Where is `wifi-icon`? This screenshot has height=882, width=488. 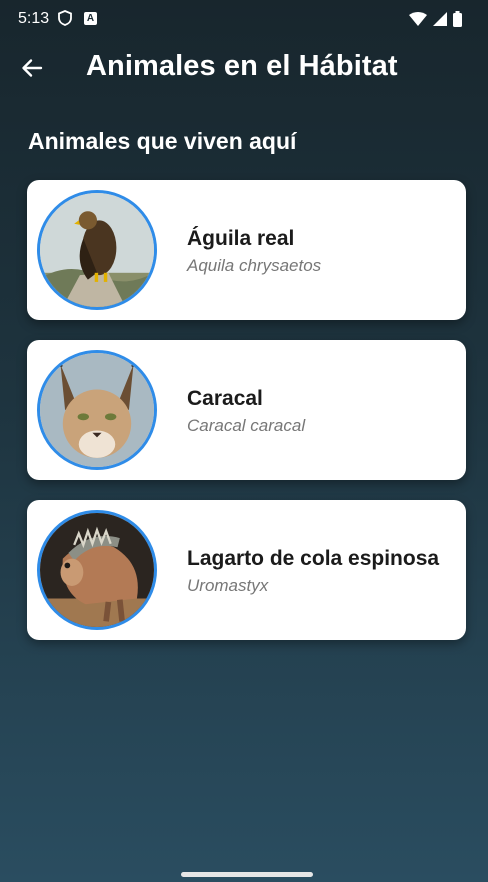
wifi-icon is located at coordinates (418, 19).